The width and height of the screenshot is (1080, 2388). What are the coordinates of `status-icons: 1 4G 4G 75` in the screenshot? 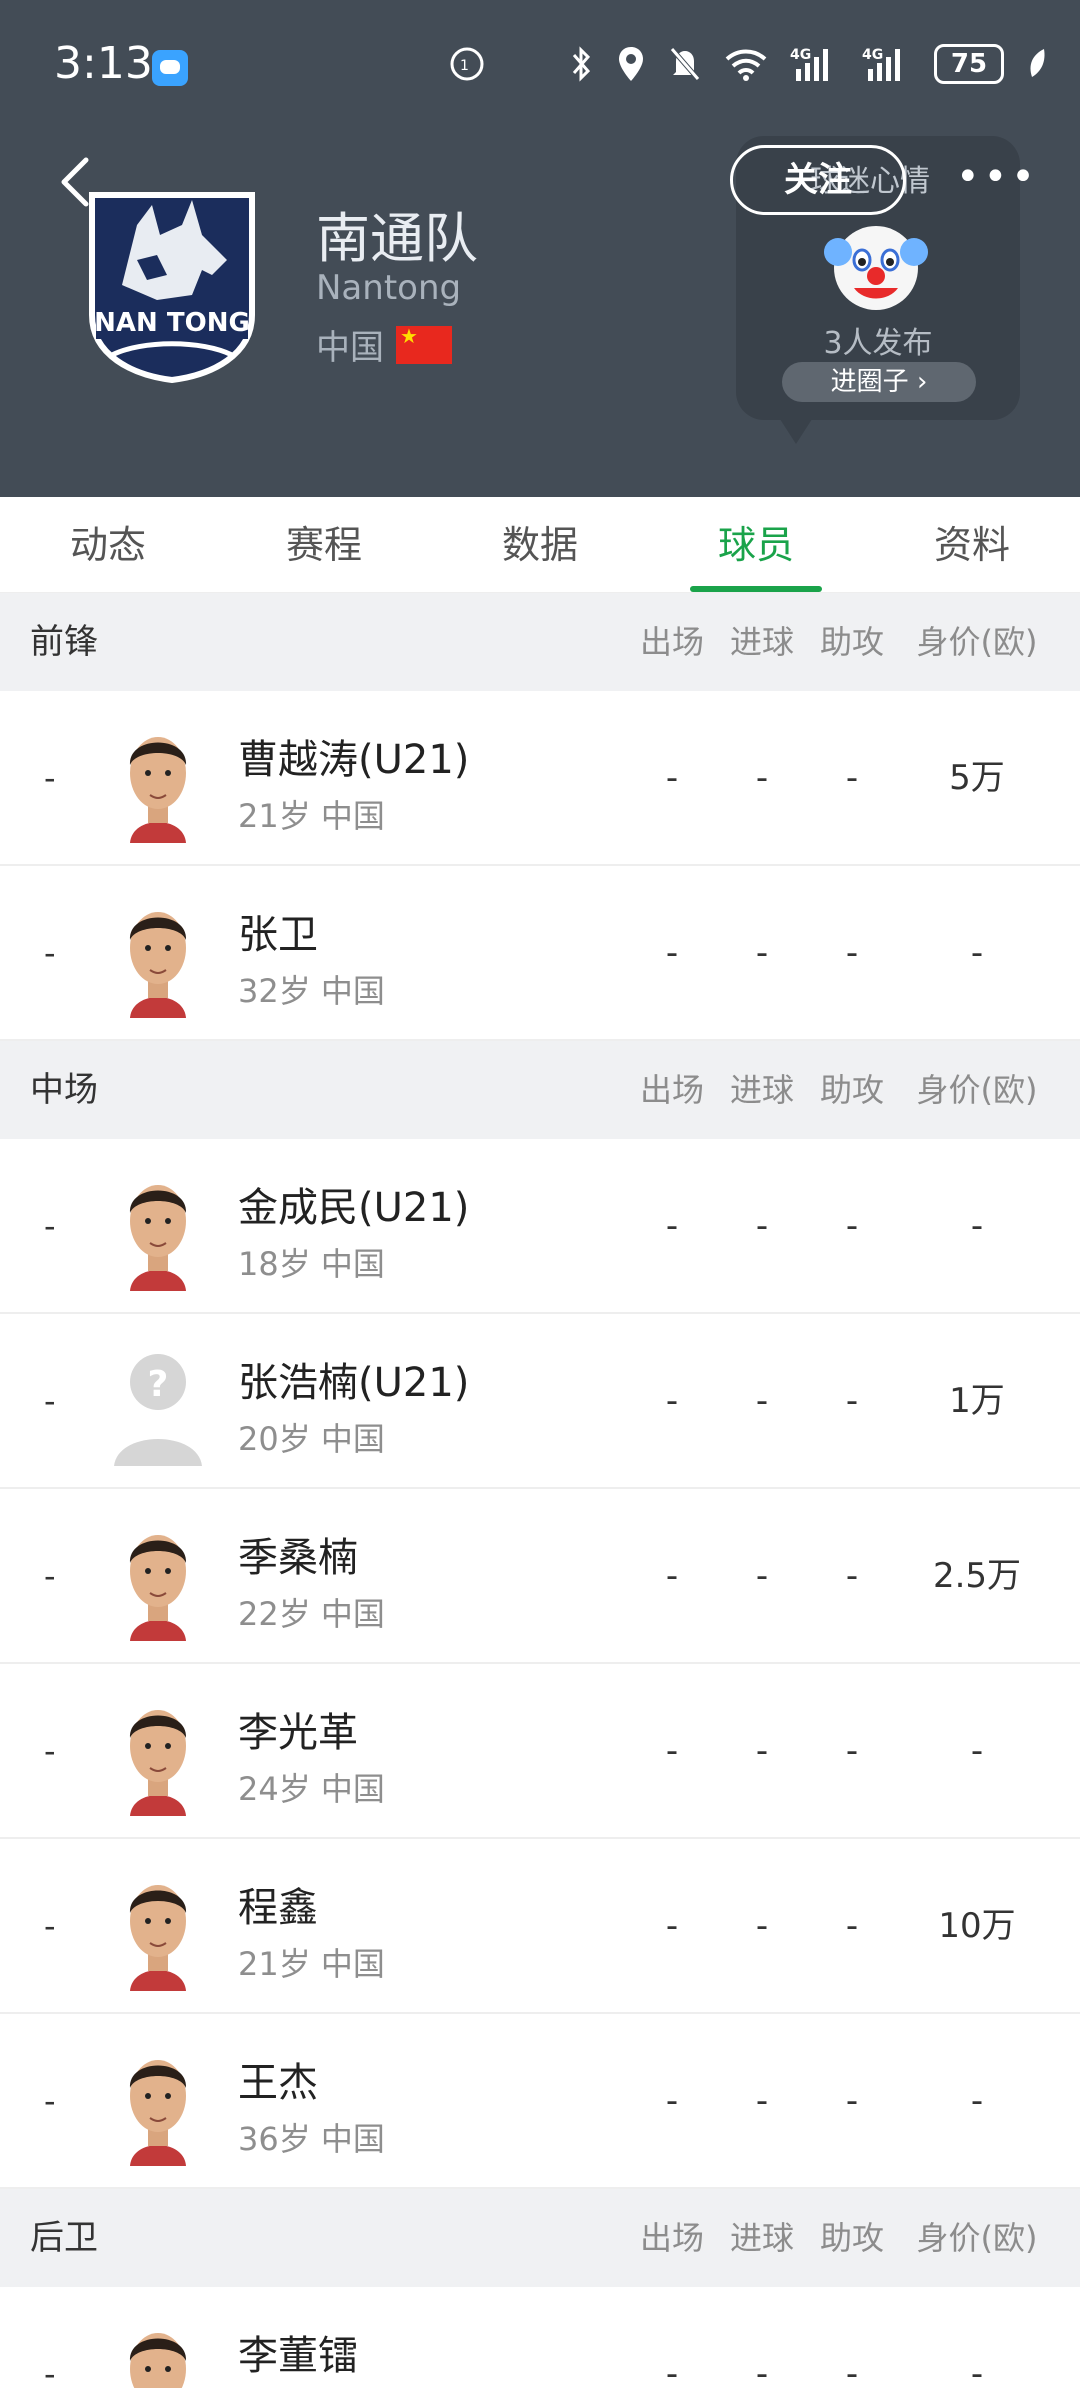 It's located at (748, 64).